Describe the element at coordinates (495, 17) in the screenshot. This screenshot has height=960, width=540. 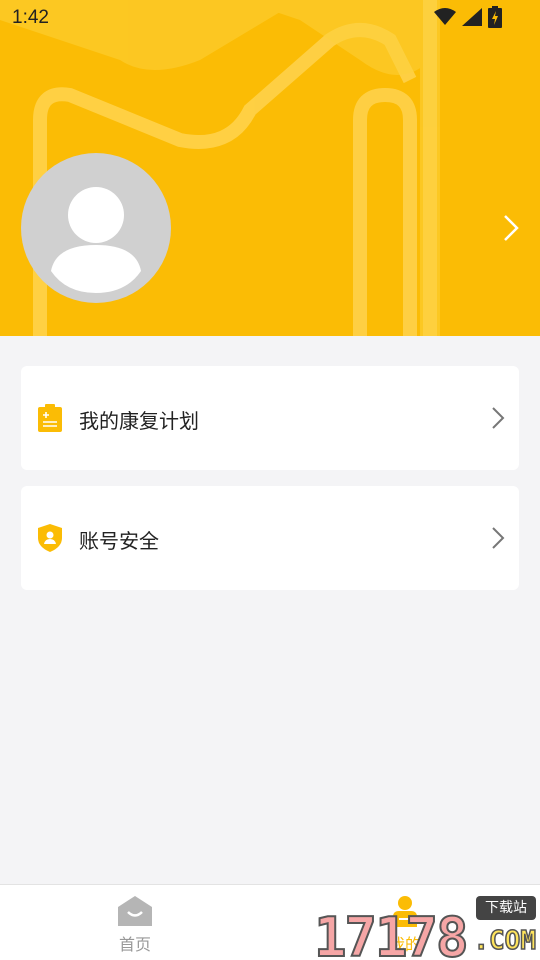
I see `battery-charging-icon` at that location.